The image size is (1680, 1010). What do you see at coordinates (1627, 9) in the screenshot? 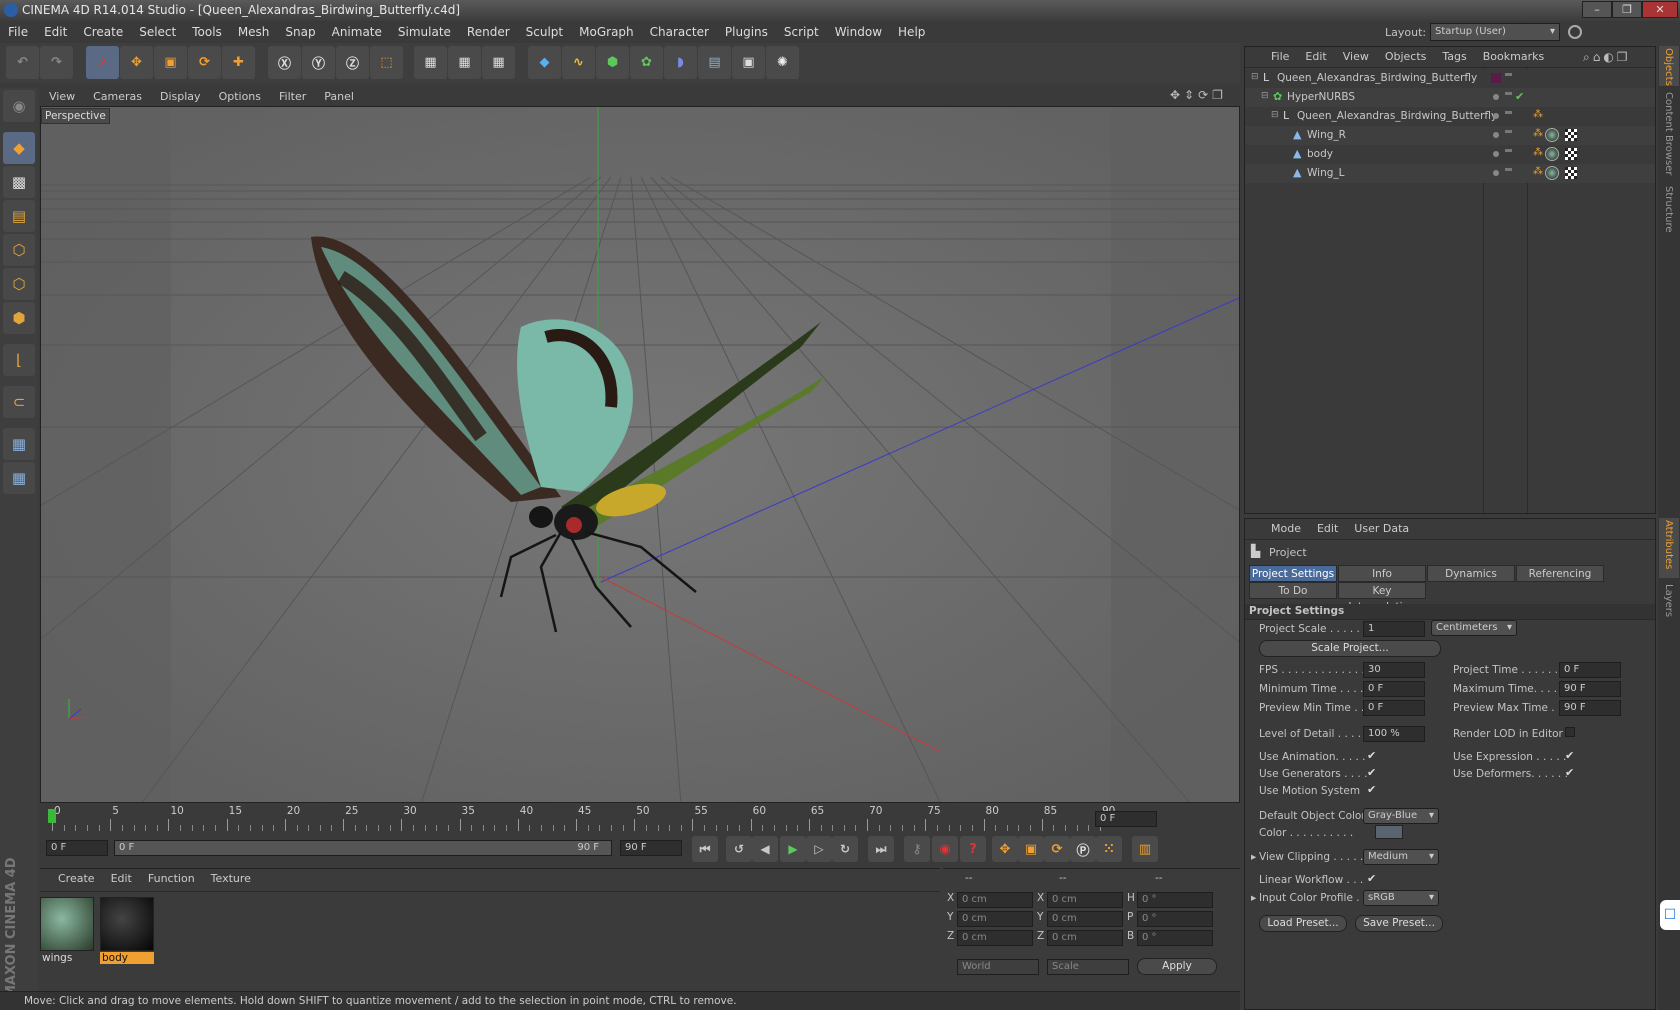
I see `maximize-button: ❐` at bounding box center [1627, 9].